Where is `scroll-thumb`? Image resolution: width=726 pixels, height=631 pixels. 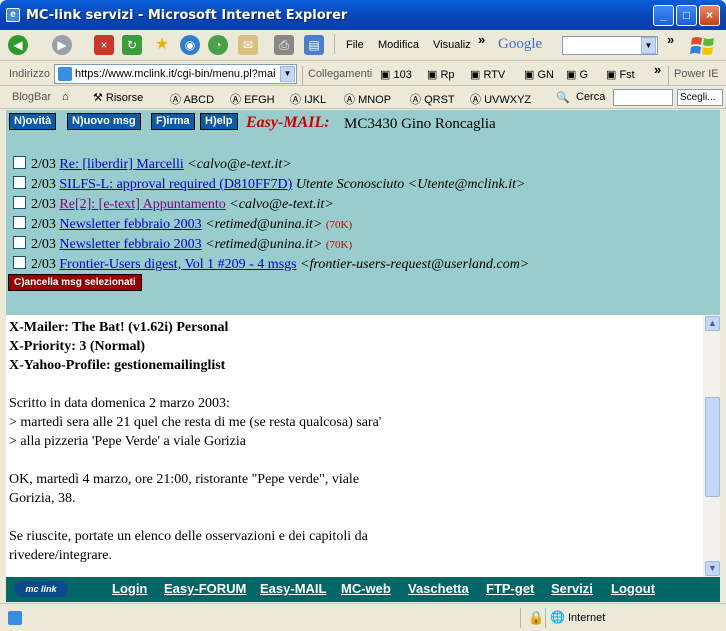
scroll-thumb is located at coordinates (712, 447).